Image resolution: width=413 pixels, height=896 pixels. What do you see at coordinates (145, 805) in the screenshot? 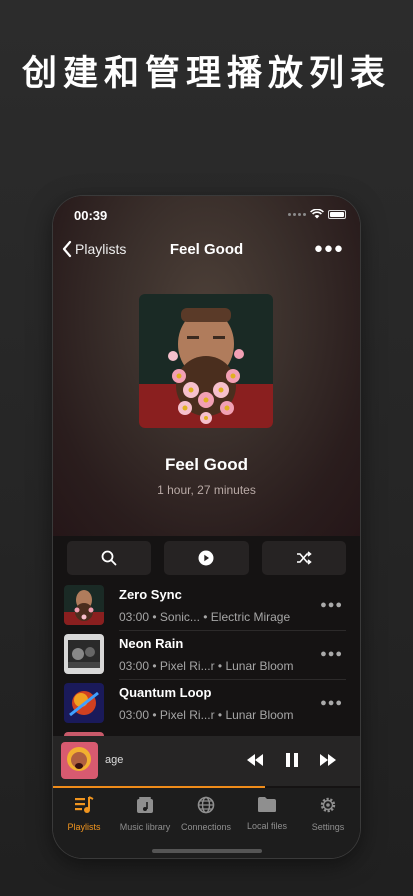
I see `music-library-icon` at bounding box center [145, 805].